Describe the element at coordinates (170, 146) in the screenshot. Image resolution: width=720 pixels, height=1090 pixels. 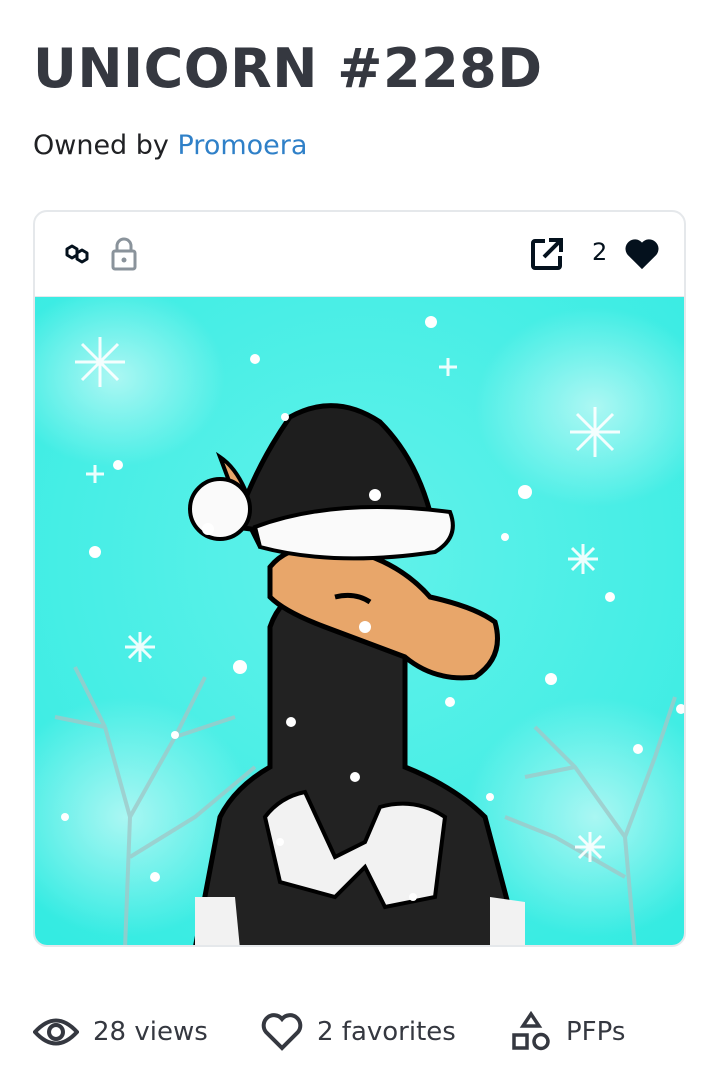
I see `owner-line: Owned by Promoera` at that location.